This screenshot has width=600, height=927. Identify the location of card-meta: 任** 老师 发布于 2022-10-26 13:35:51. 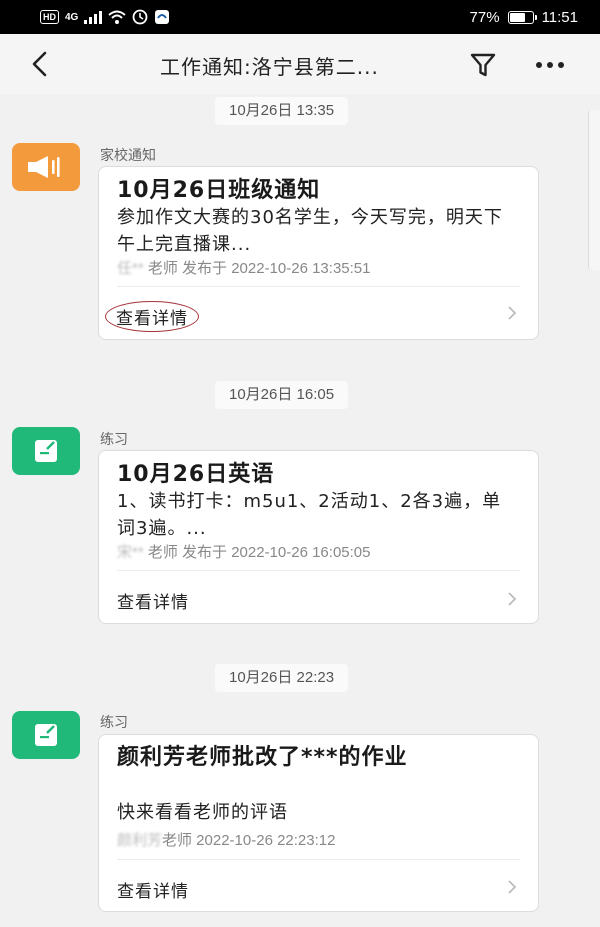
(243, 267).